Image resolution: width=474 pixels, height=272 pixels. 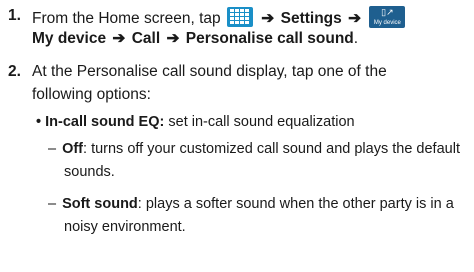 What do you see at coordinates (125, 227) in the screenshot?
I see `sub-item-soft-sound-continuation: noisy environment.` at bounding box center [125, 227].